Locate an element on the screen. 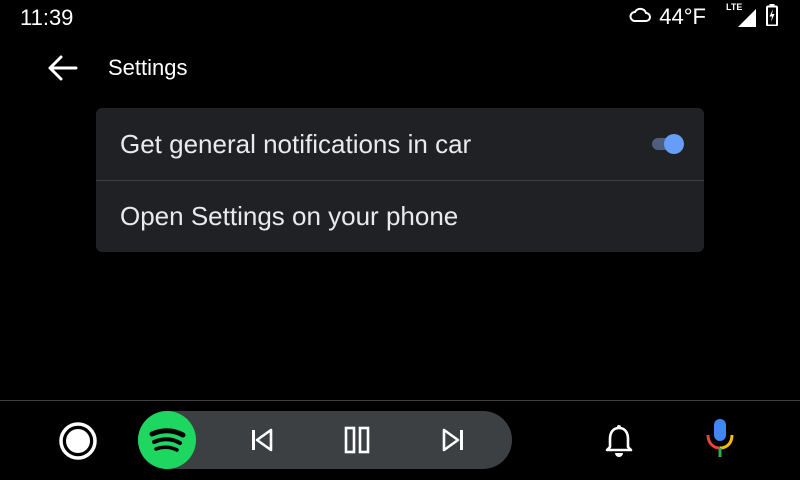 This screenshot has height=480, width=800. media-controls is located at coordinates (325, 440).